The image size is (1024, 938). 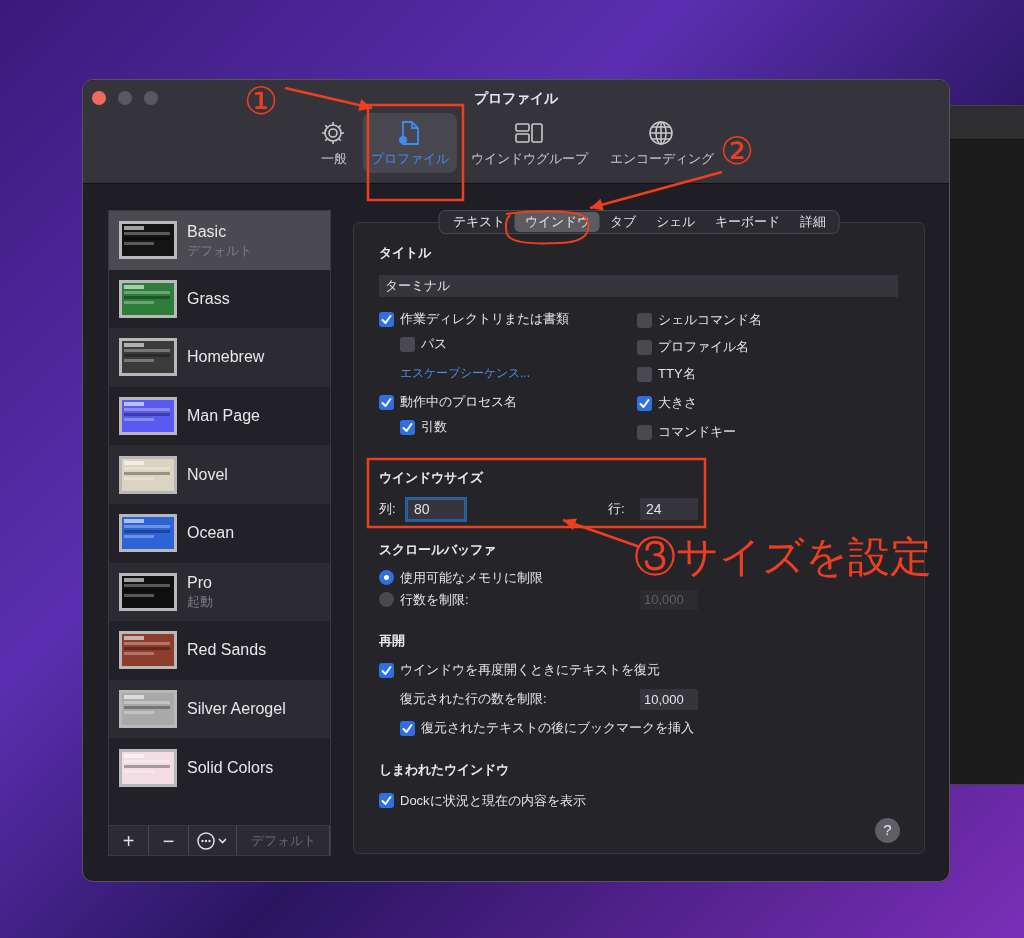 What do you see at coordinates (434, 599) in the screenshot?
I see `radio-label: 行数を制限:` at bounding box center [434, 599].